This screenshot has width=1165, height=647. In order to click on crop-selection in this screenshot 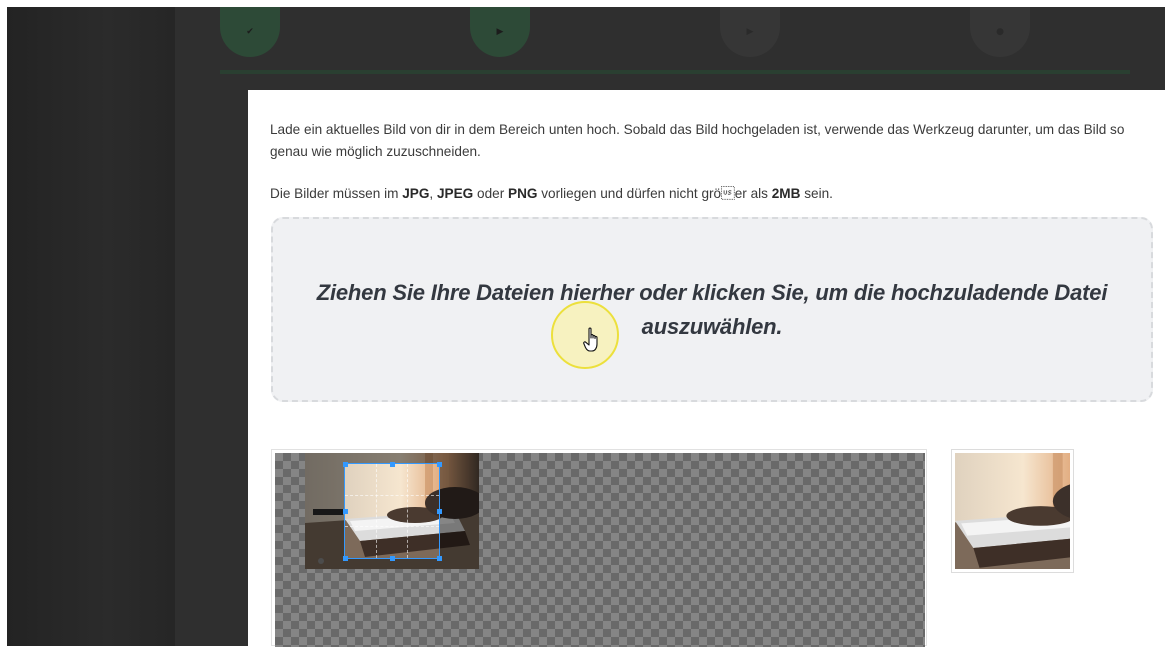, I will do `click(392, 511)`.